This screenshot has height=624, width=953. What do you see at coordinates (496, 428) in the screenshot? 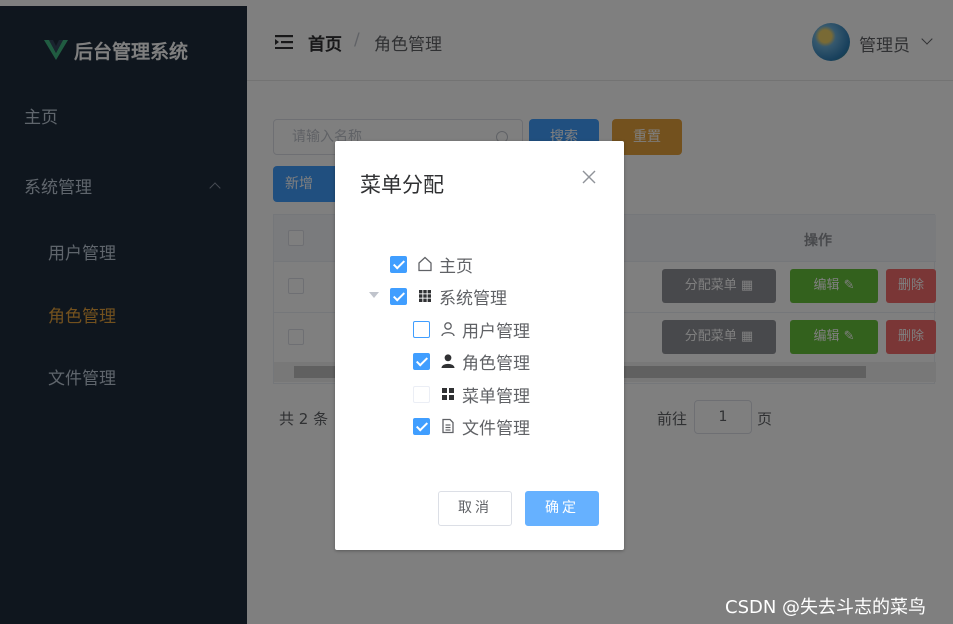
I see `tree-node-label: 文件管理` at bounding box center [496, 428].